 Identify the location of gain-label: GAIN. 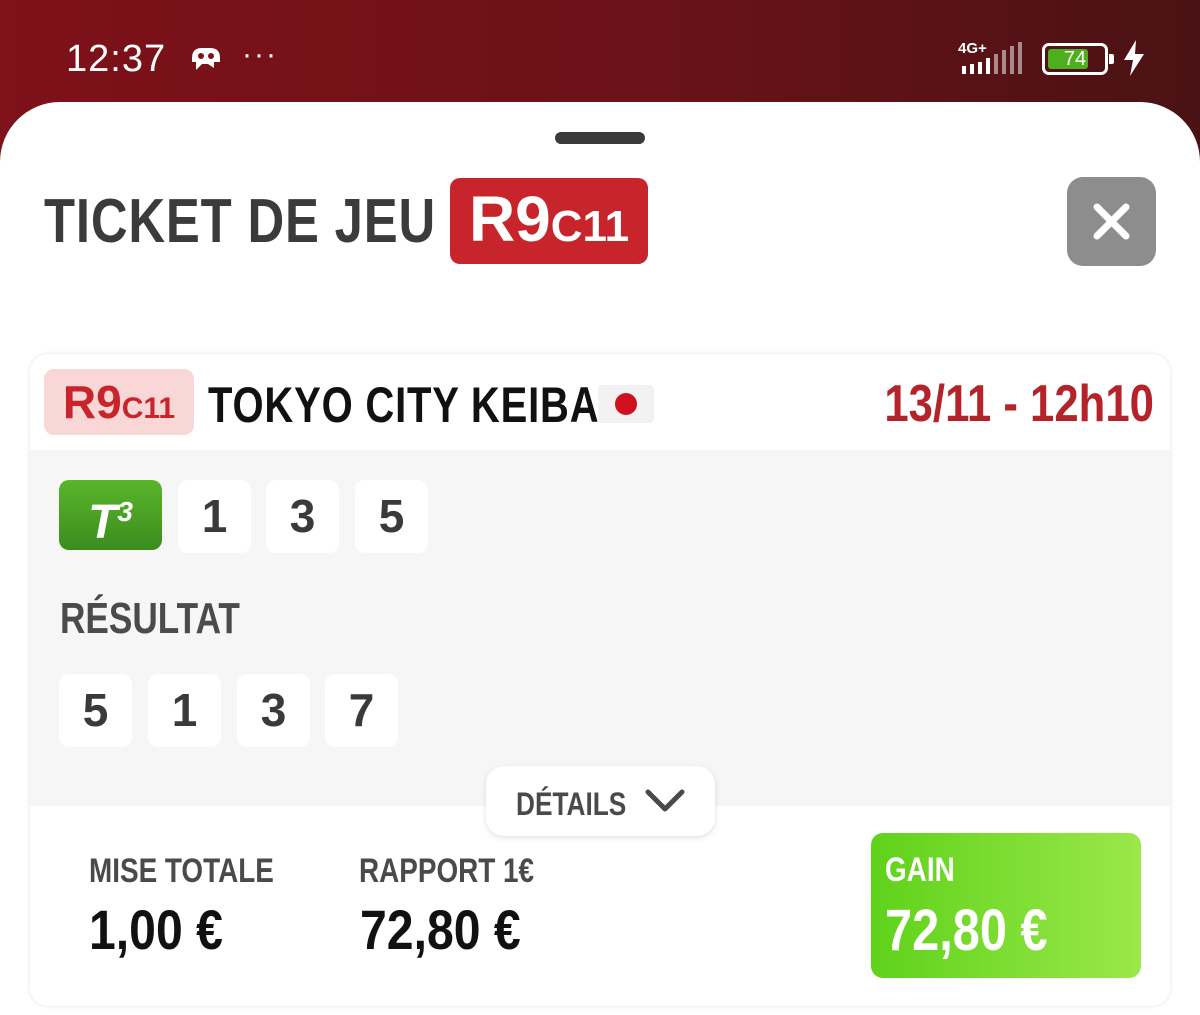
(920, 870).